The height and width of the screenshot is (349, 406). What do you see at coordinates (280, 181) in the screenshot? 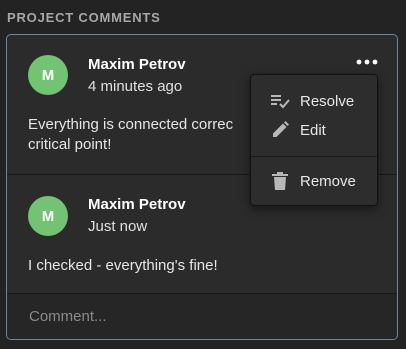
I see `trash-icon` at bounding box center [280, 181].